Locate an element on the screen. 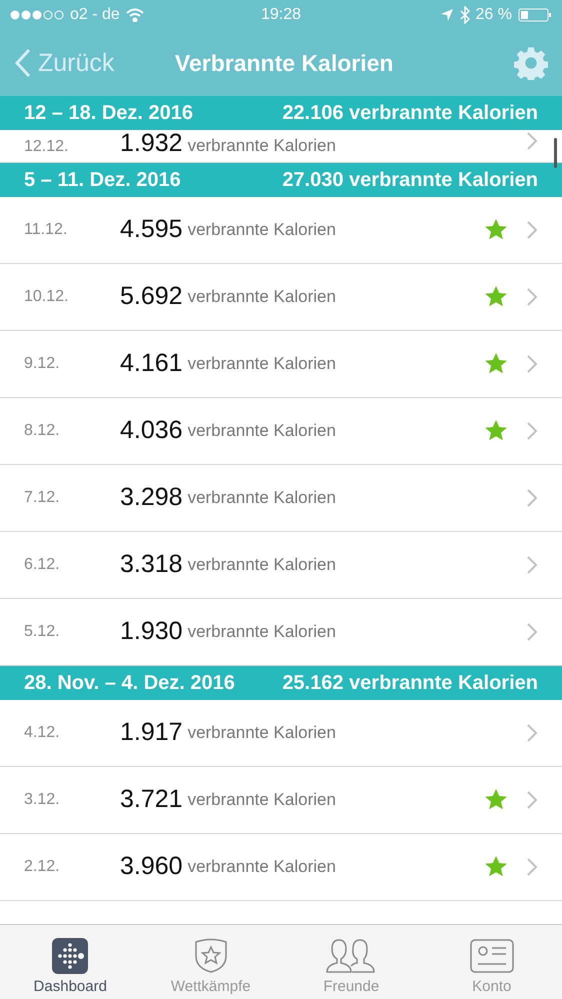 The height and width of the screenshot is (999, 562). wifi-icon is located at coordinates (135, 15).